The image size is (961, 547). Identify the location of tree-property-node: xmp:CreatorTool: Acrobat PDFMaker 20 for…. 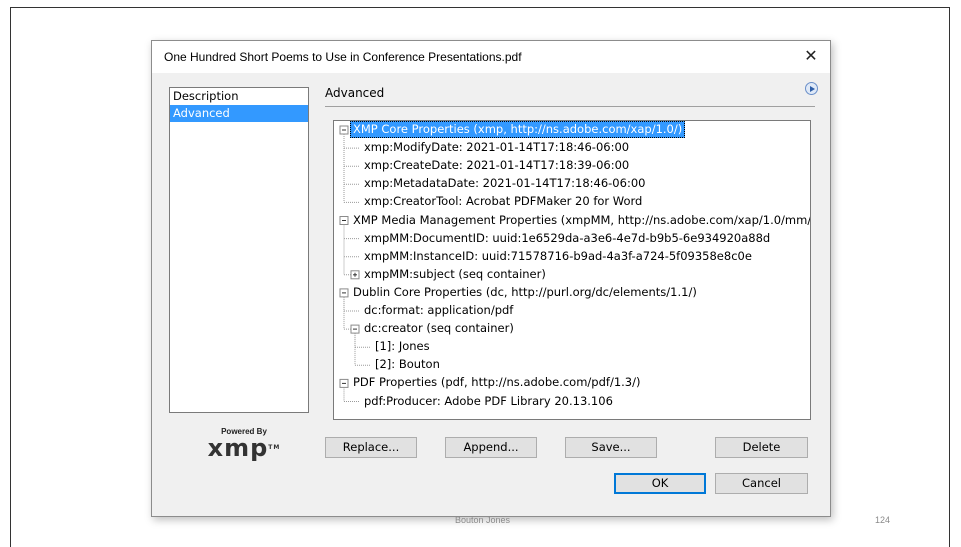
(503, 201).